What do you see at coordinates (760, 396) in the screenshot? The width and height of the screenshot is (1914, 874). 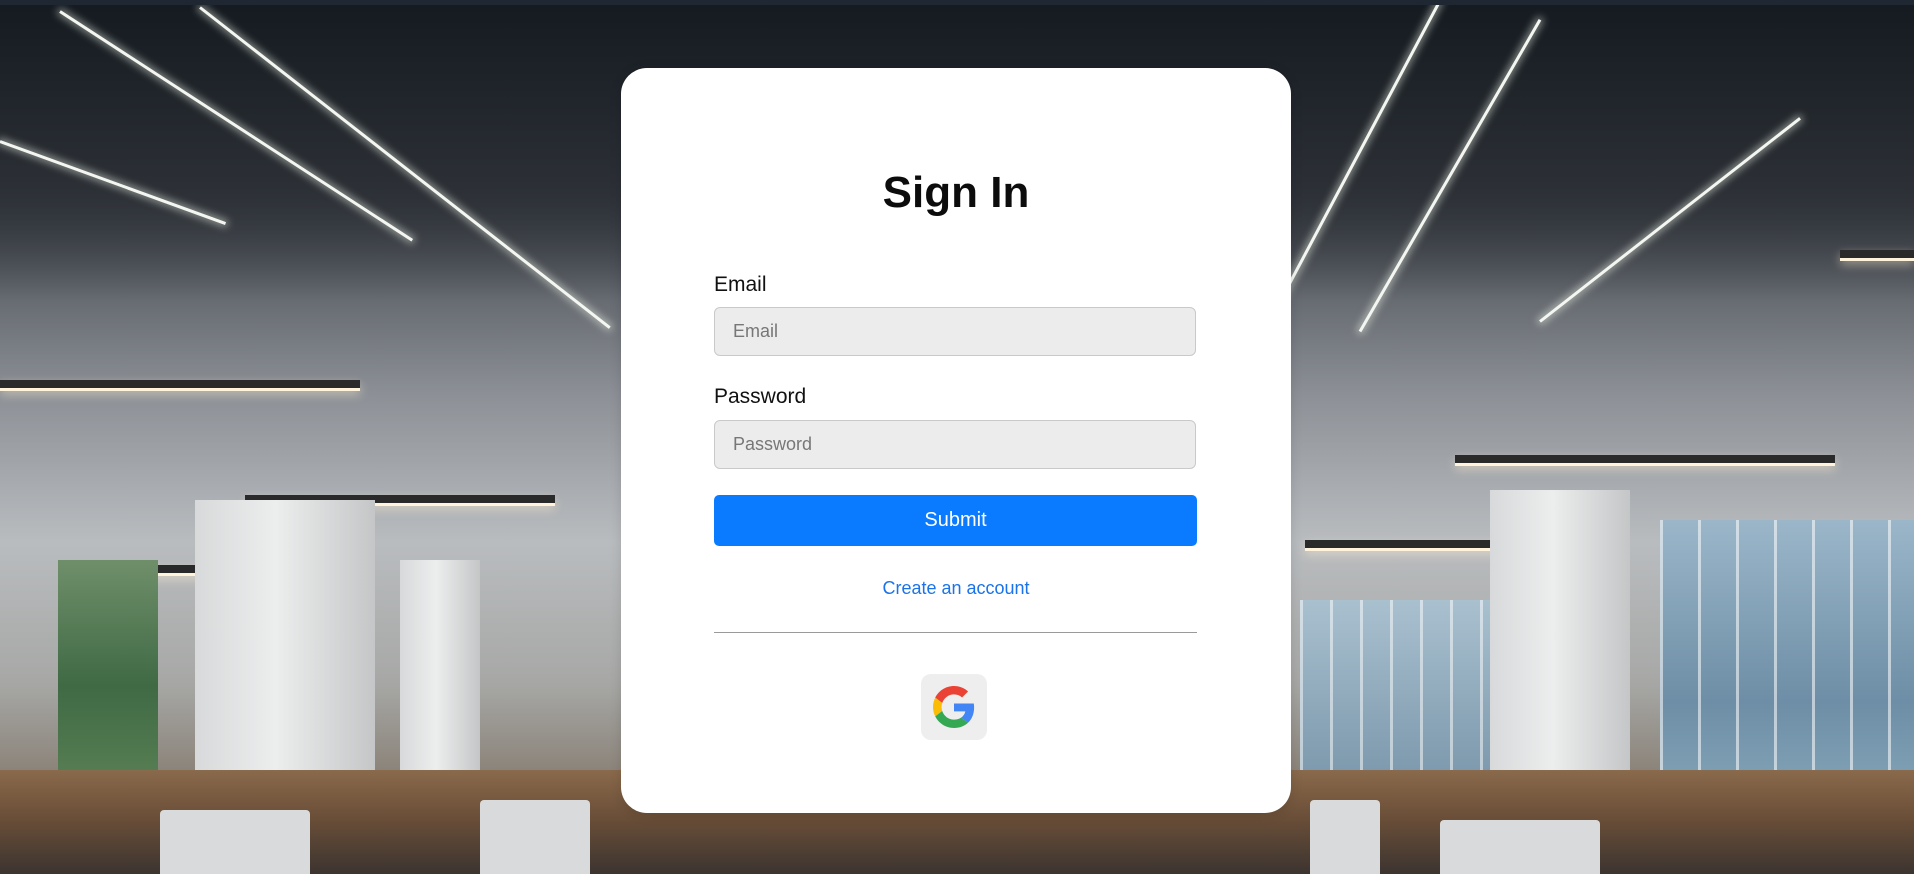 I see `password-label: Password` at bounding box center [760, 396].